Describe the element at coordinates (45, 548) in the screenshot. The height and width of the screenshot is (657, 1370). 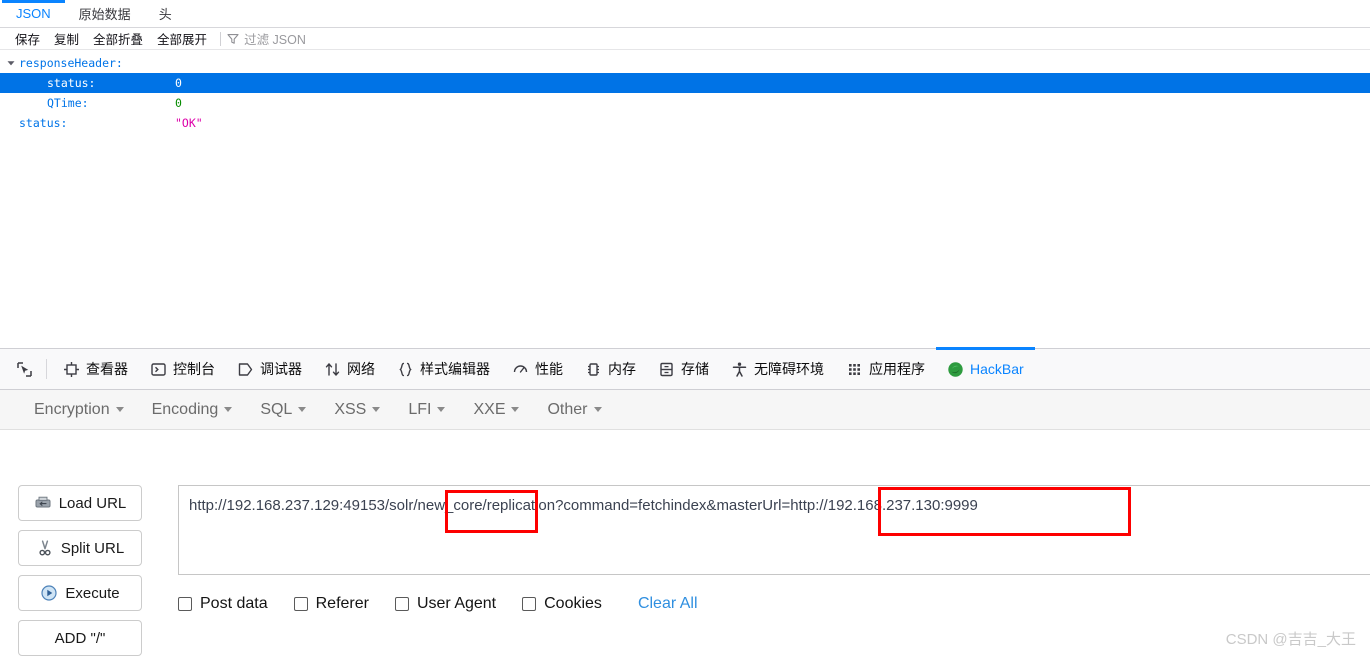
I see `scissors-icon` at that location.